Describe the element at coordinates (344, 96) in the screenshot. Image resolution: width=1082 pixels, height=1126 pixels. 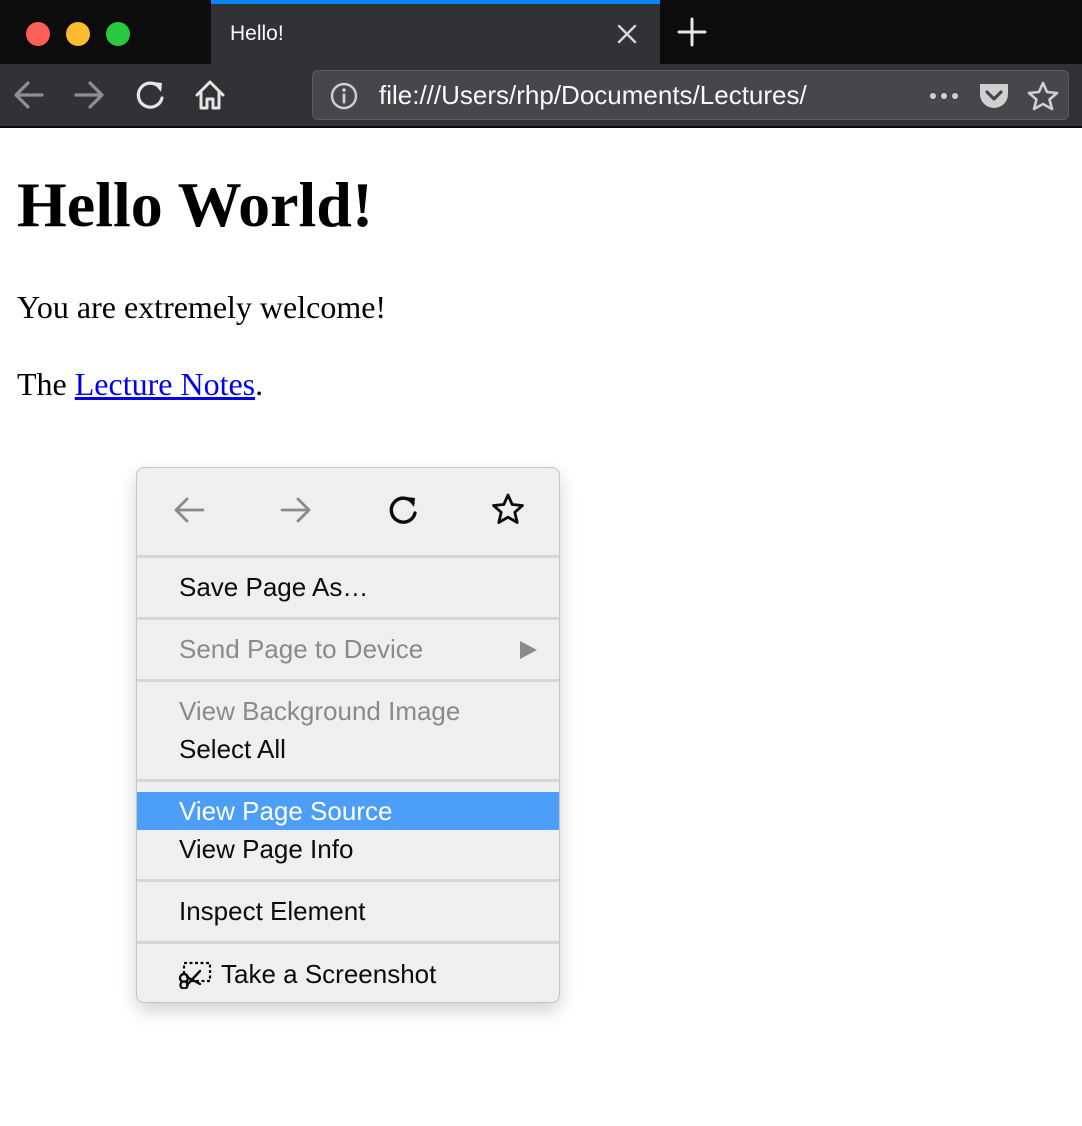
I see `info-icon` at that location.